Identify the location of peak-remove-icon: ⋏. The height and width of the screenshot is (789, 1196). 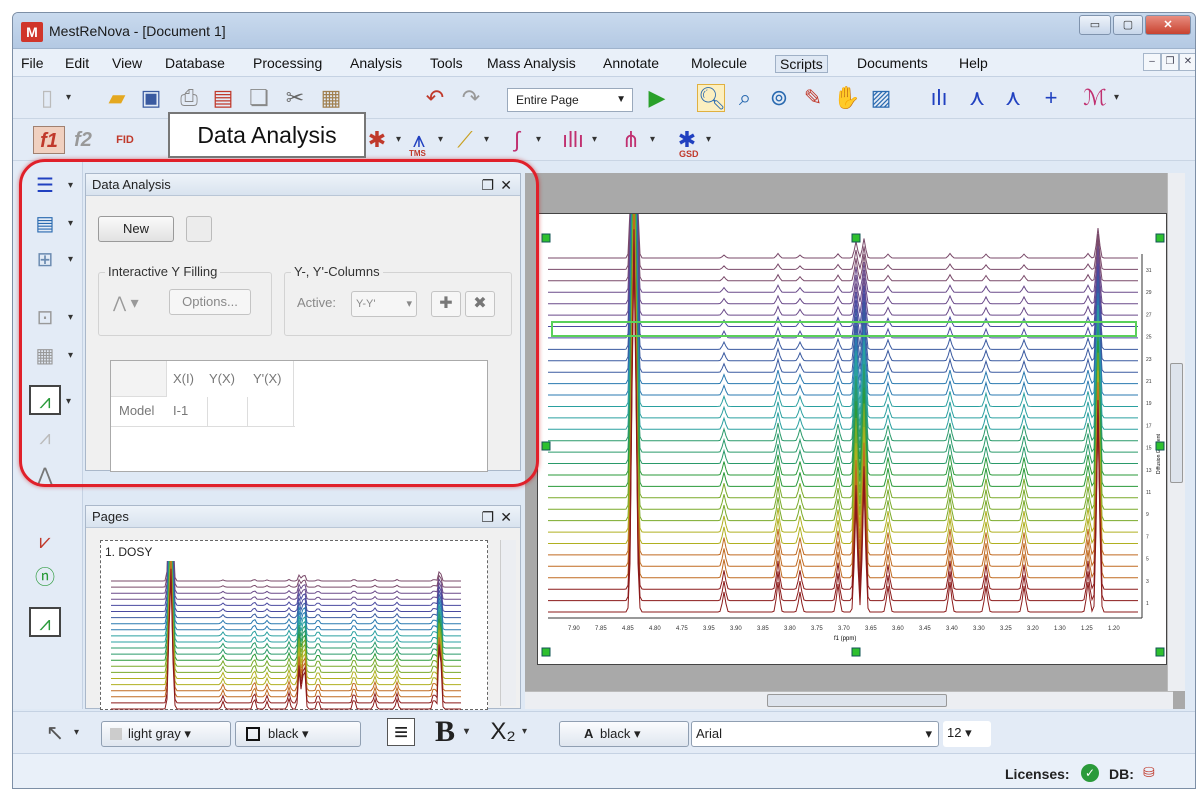
(1013, 98).